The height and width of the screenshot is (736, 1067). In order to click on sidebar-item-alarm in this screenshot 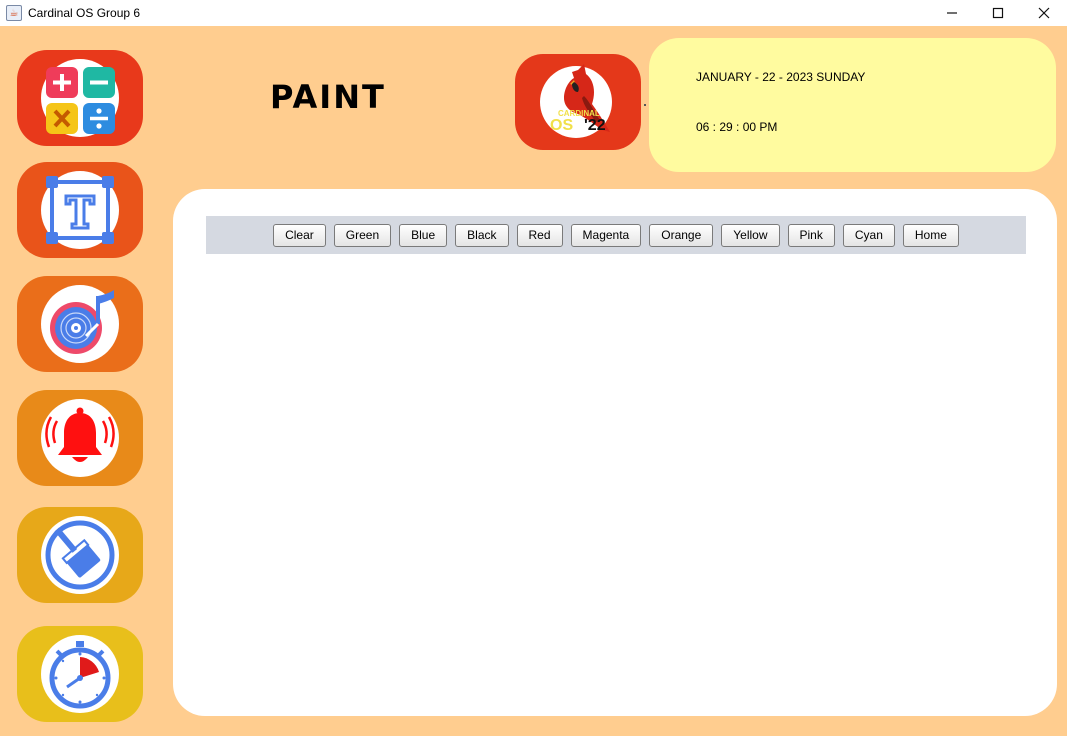, I will do `click(80, 438)`.